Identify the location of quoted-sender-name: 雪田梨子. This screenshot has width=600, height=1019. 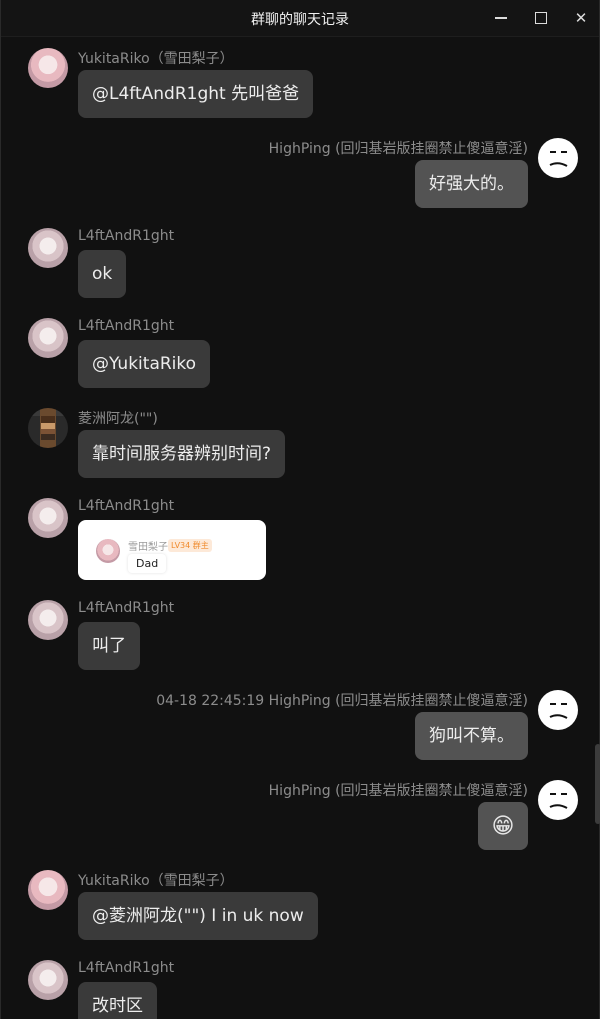
(148, 547).